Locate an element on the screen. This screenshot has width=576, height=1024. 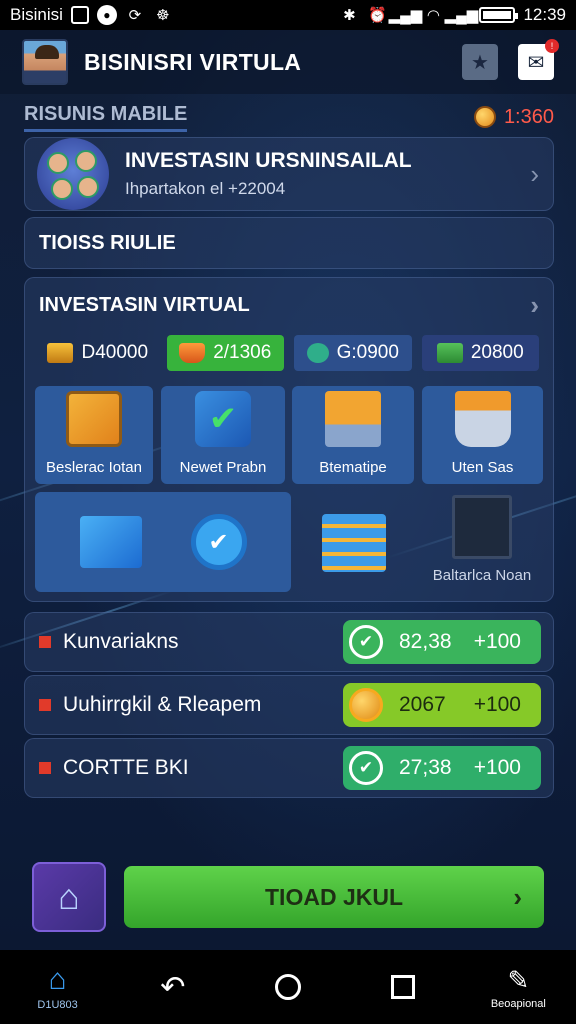
reward-value: 82,38 is located at coordinates (425, 641).